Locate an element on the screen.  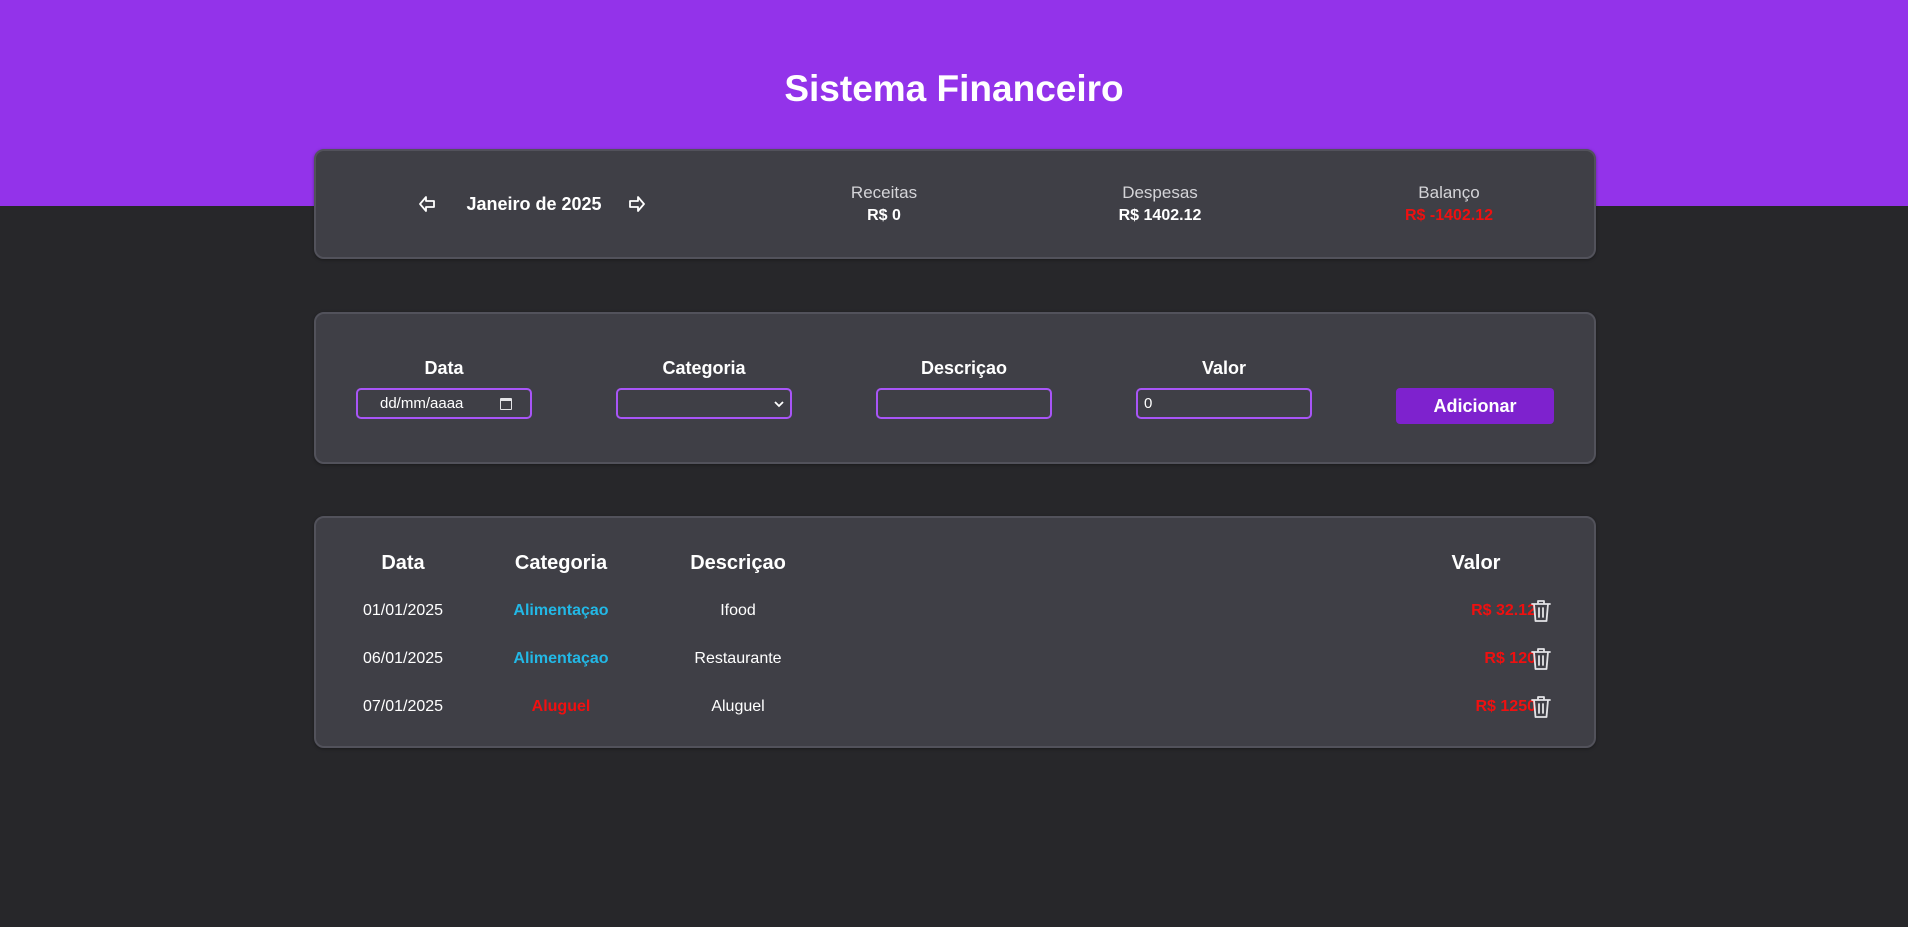
current-month-label: Janeiro de 2025 is located at coordinates (534, 204).